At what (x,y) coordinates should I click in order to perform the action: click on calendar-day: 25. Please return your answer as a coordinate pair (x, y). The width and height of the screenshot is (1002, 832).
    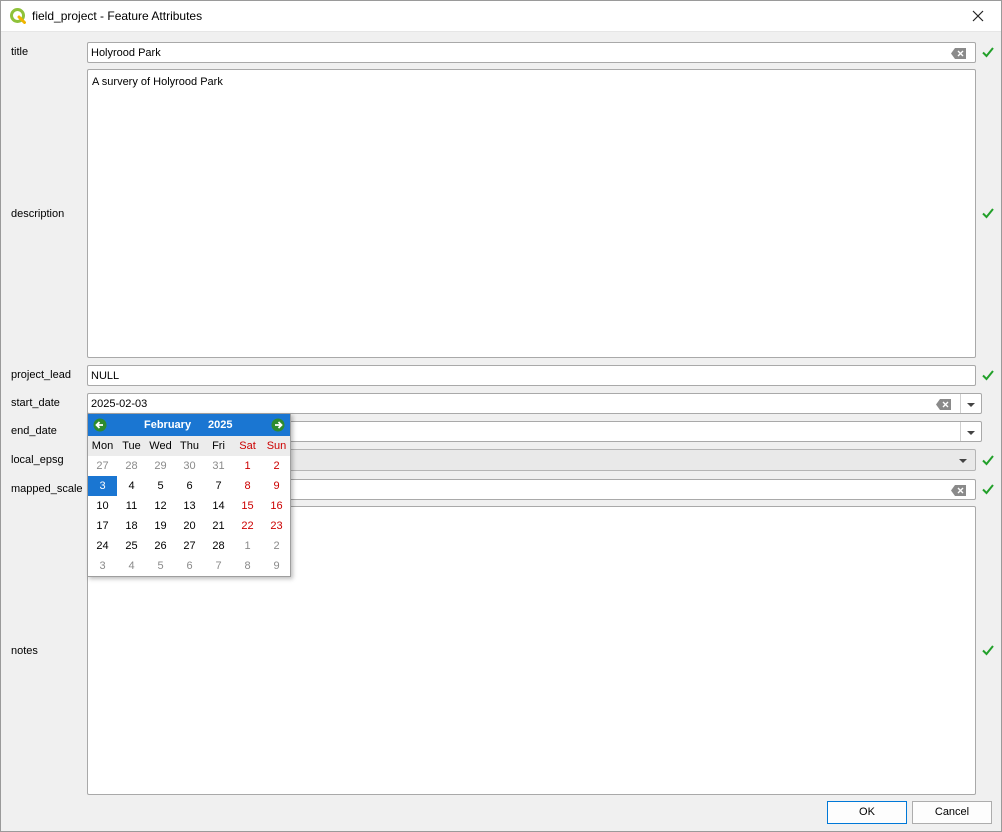
    Looking at the image, I should click on (131, 546).